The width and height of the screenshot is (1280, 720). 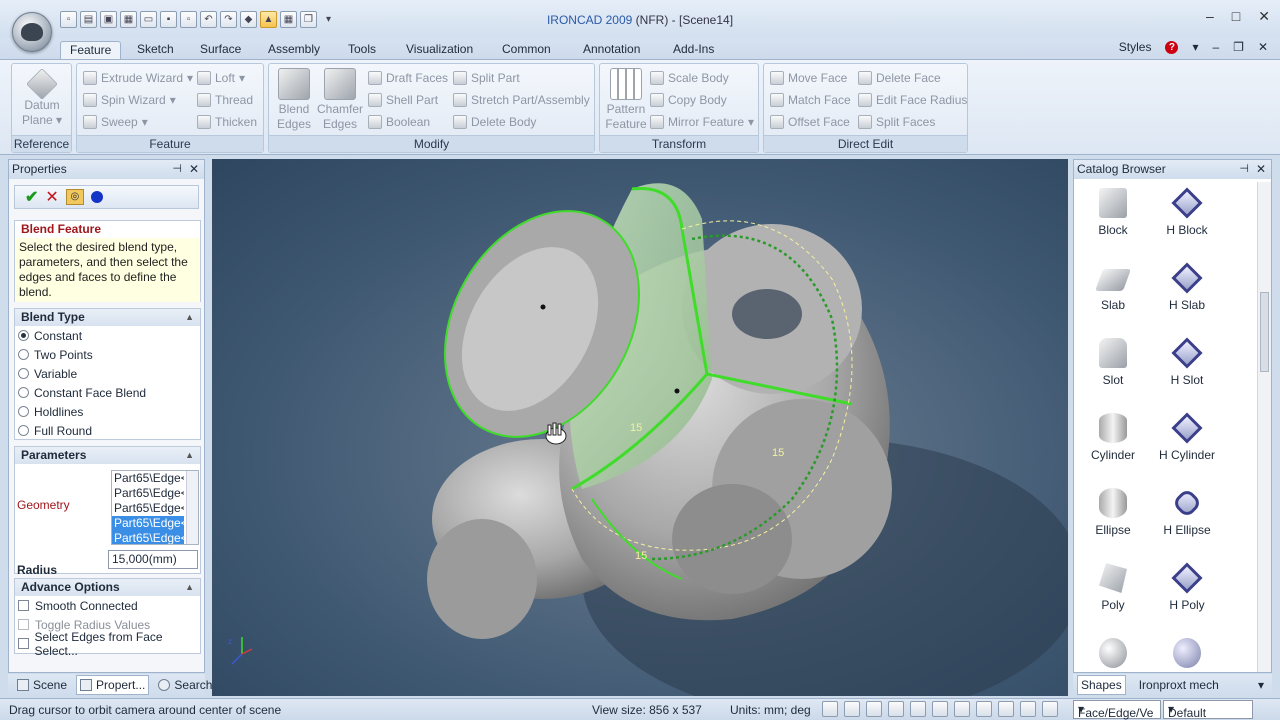 I want to click on tab-annotation: Annotation, so click(x=611, y=50).